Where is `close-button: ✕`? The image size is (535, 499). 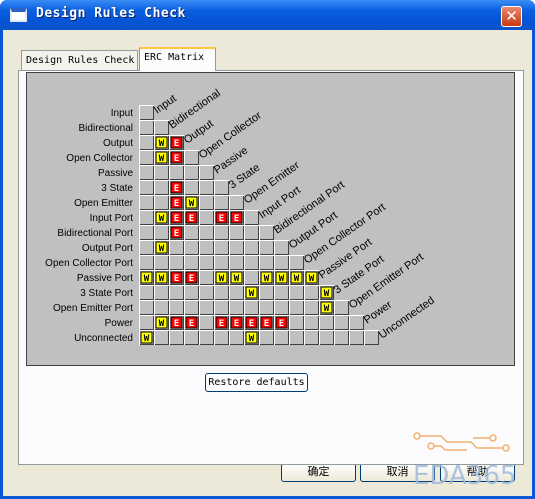
close-button: ✕ is located at coordinates (511, 16).